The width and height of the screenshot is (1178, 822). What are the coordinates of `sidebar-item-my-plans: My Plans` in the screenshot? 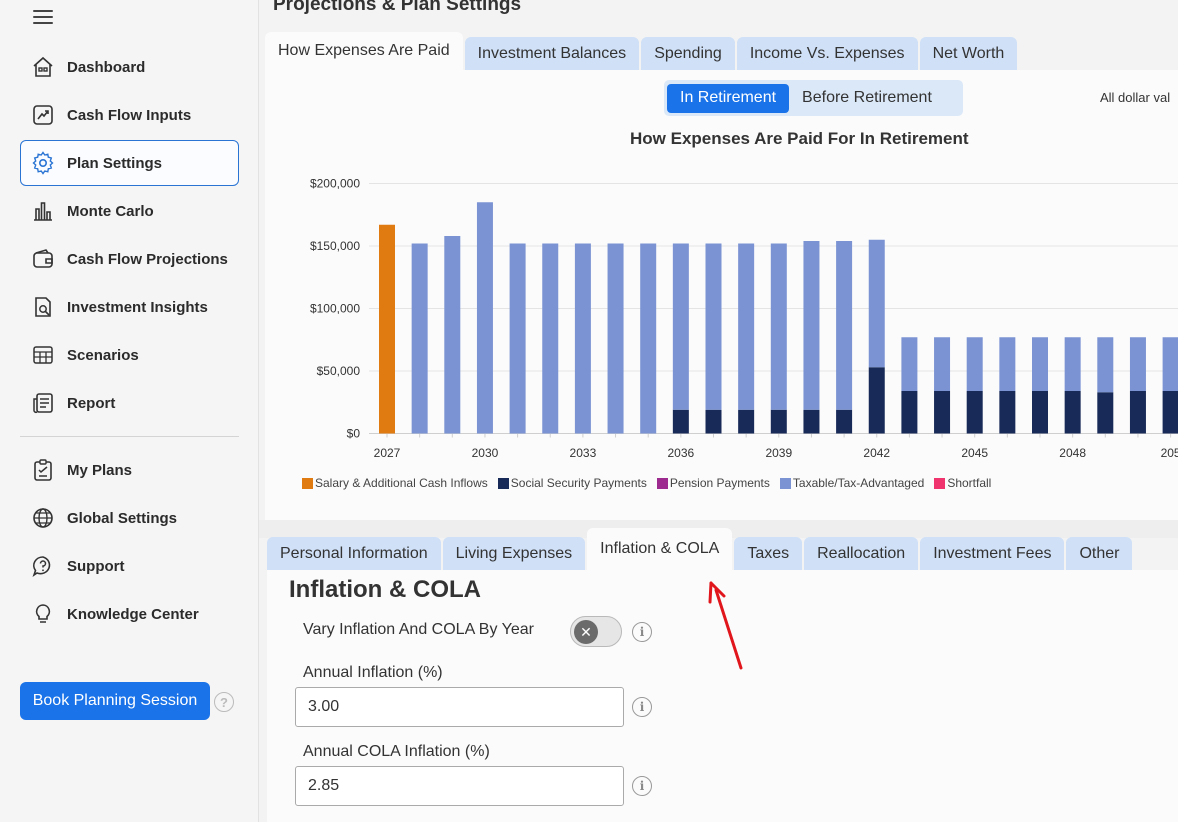 It's located at (129, 470).